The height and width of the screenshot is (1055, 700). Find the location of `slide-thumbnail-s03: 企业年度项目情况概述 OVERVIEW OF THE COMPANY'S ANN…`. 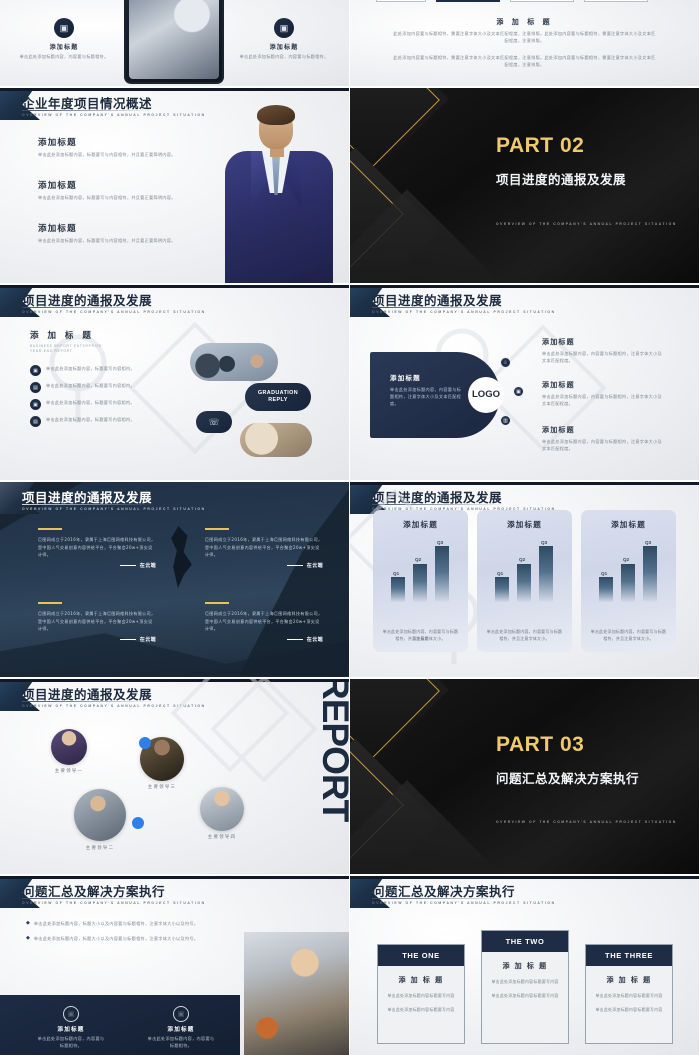

slide-thumbnail-s03: 企业年度项目情况概述 OVERVIEW OF THE COMPANY'S ANN… is located at coordinates (174, 185).